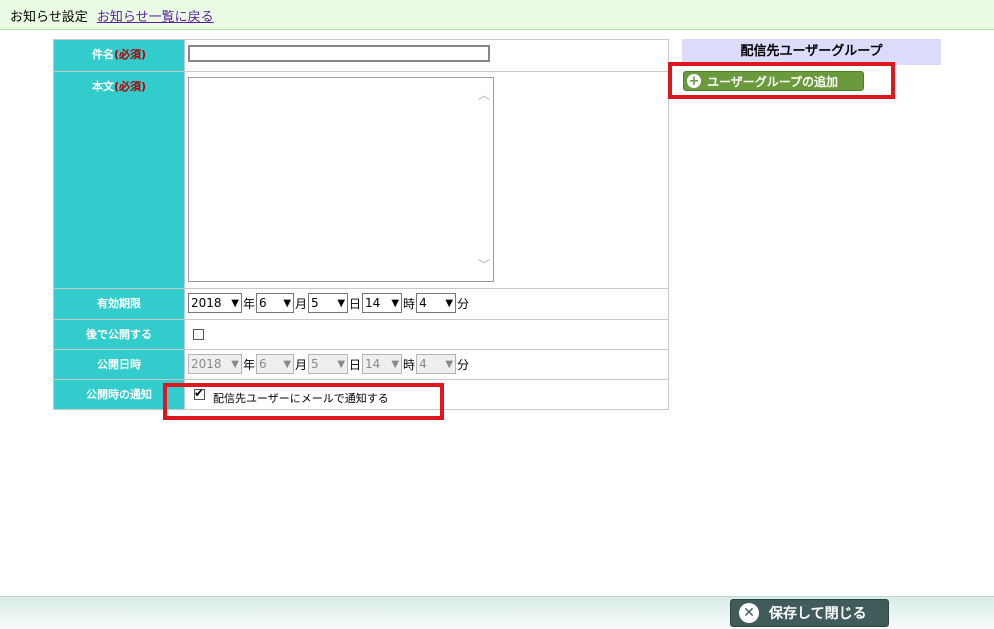 The image size is (994, 629). What do you see at coordinates (382, 303) in the screenshot?
I see `valid-hour-select: 14 ▼` at bounding box center [382, 303].